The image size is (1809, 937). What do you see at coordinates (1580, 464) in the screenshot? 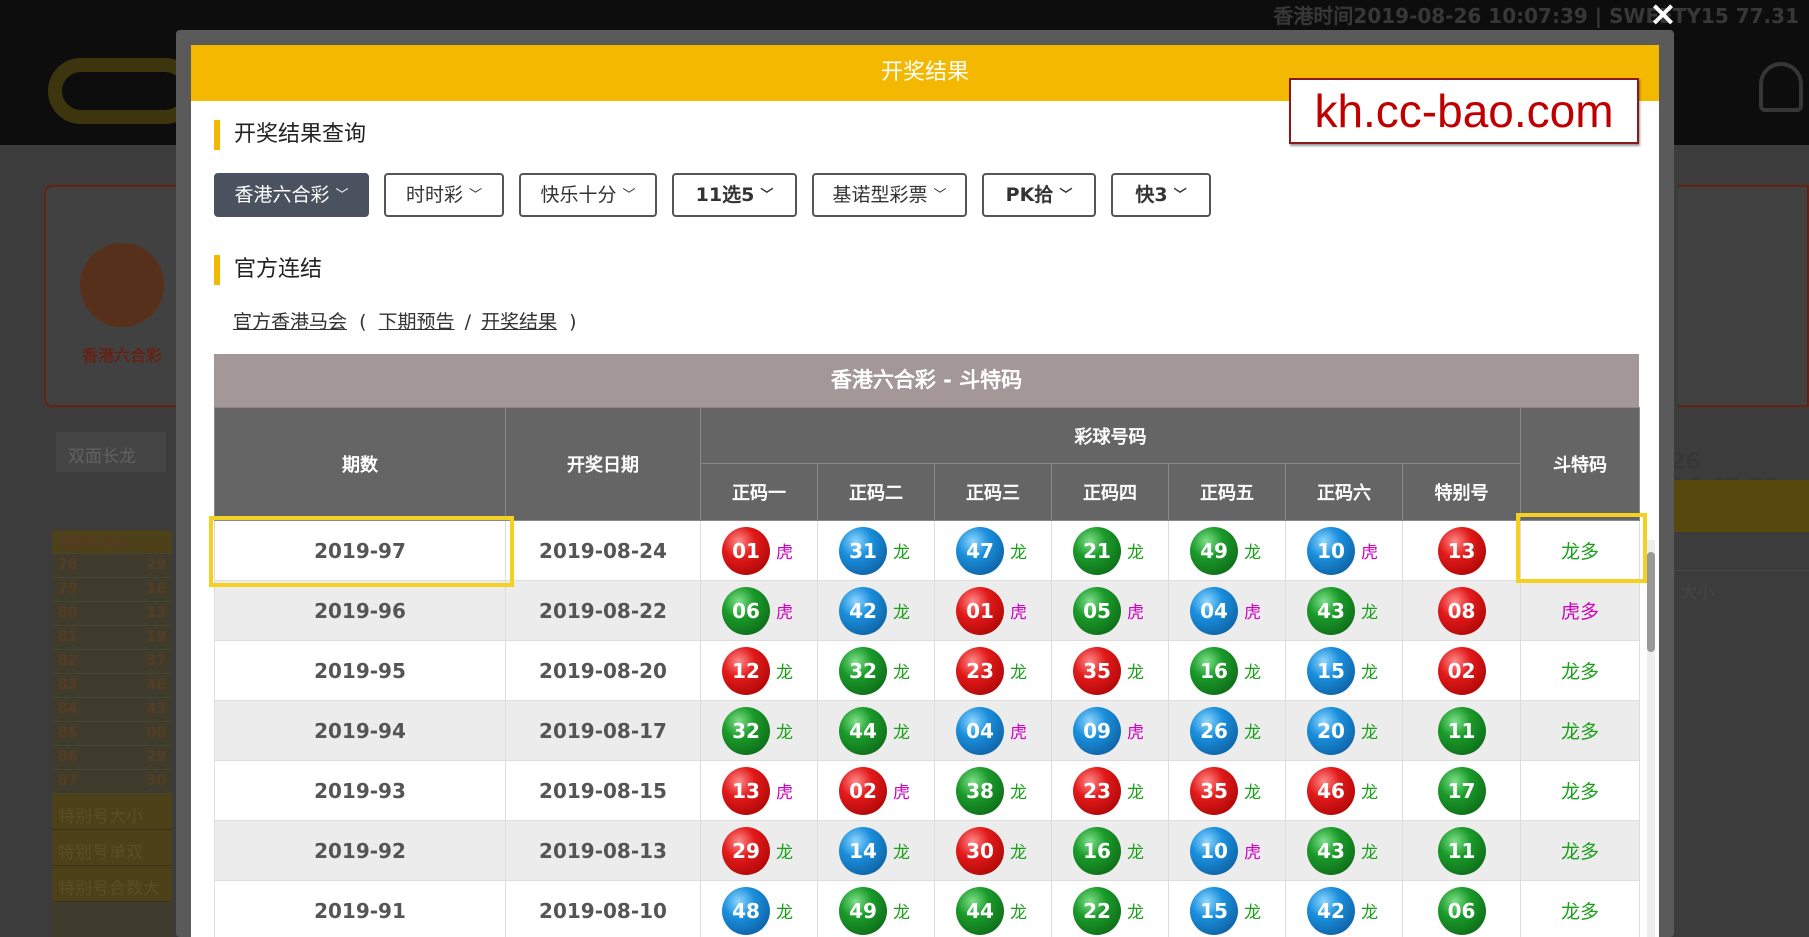
I see `col-header-result: 斗特码` at bounding box center [1580, 464].